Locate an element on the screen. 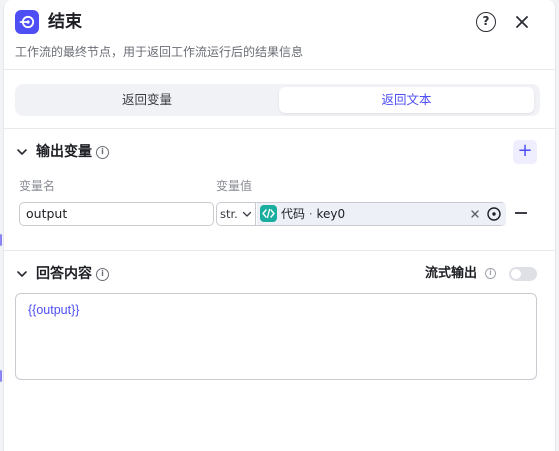  output-section-title: 输出变量 is located at coordinates (64, 152).